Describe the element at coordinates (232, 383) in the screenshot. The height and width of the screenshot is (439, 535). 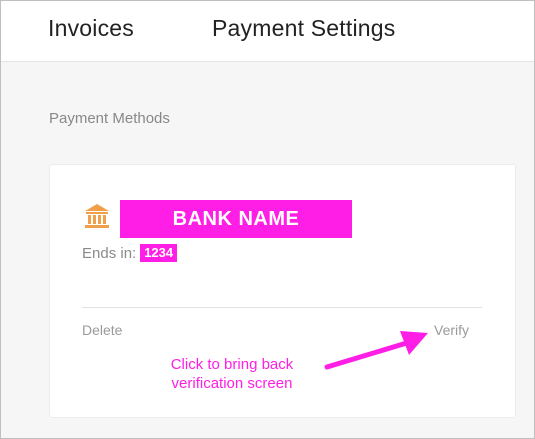
I see `annotation-line-2: verification screen` at that location.